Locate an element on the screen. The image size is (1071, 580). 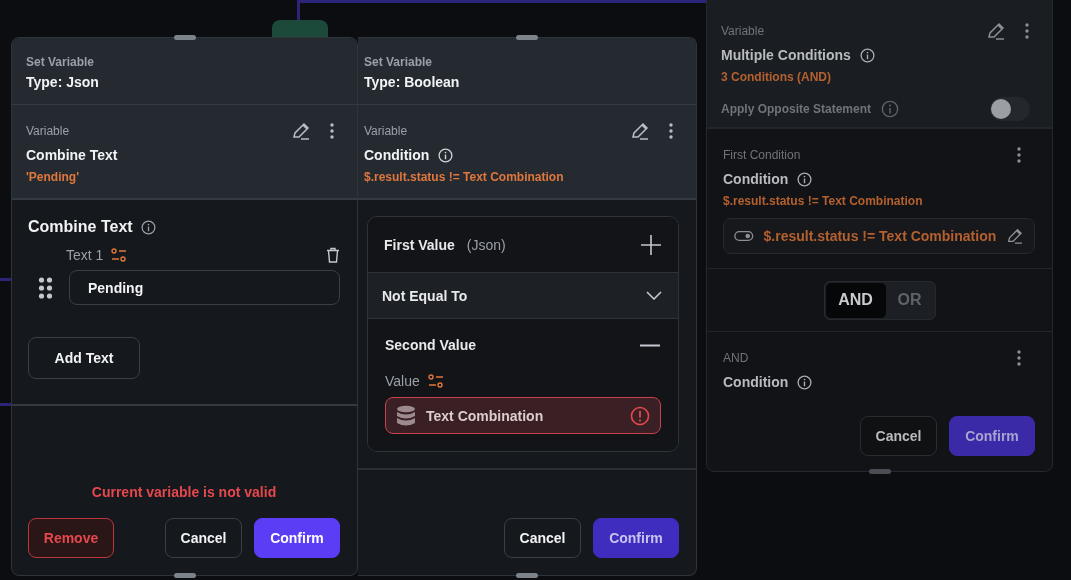
operator-dropdown: Not Equal To is located at coordinates (523, 296).